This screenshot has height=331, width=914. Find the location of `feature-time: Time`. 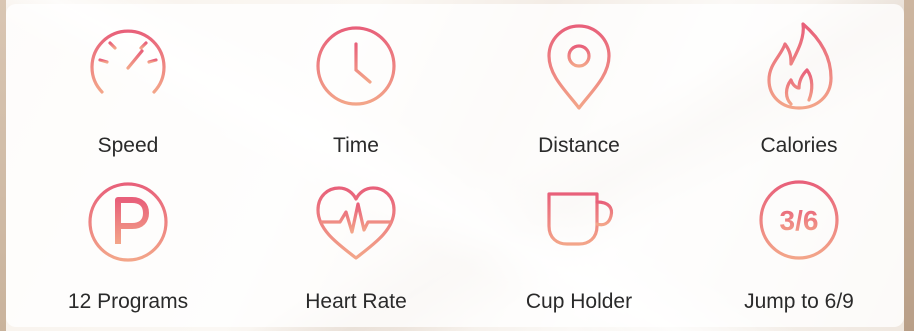

feature-time: Time is located at coordinates (356, 93).